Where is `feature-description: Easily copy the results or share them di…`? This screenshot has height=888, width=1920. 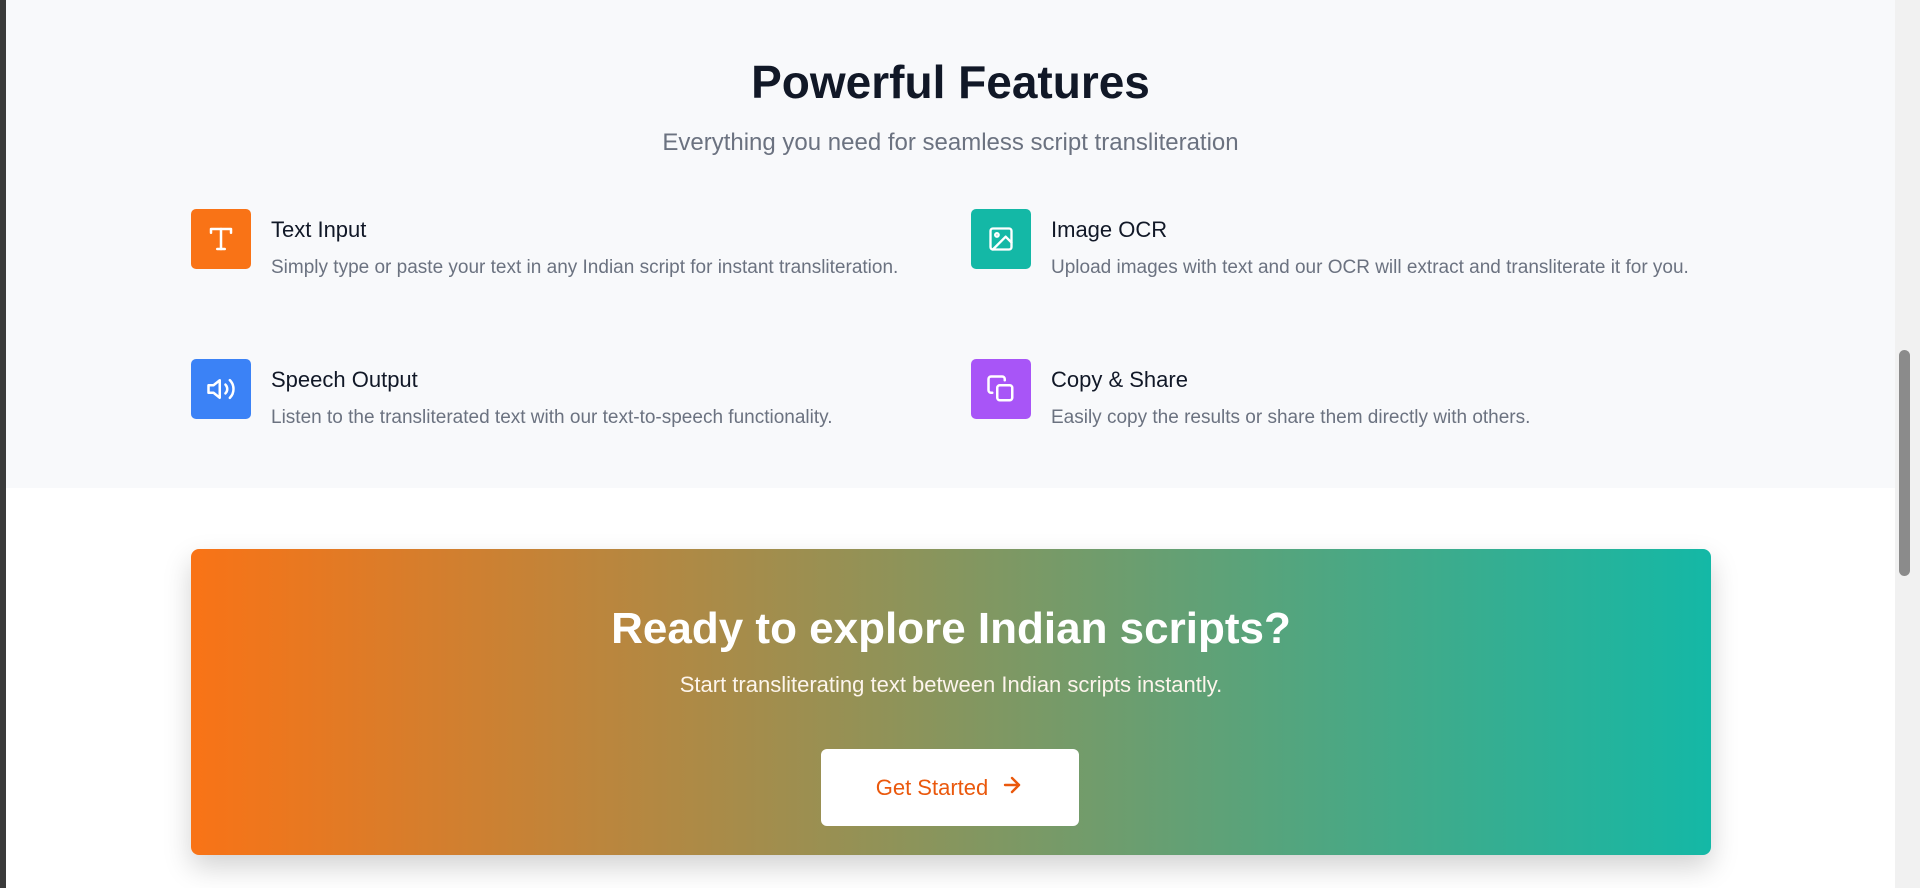
feature-description: Easily copy the results or share them di… is located at coordinates (1291, 417).